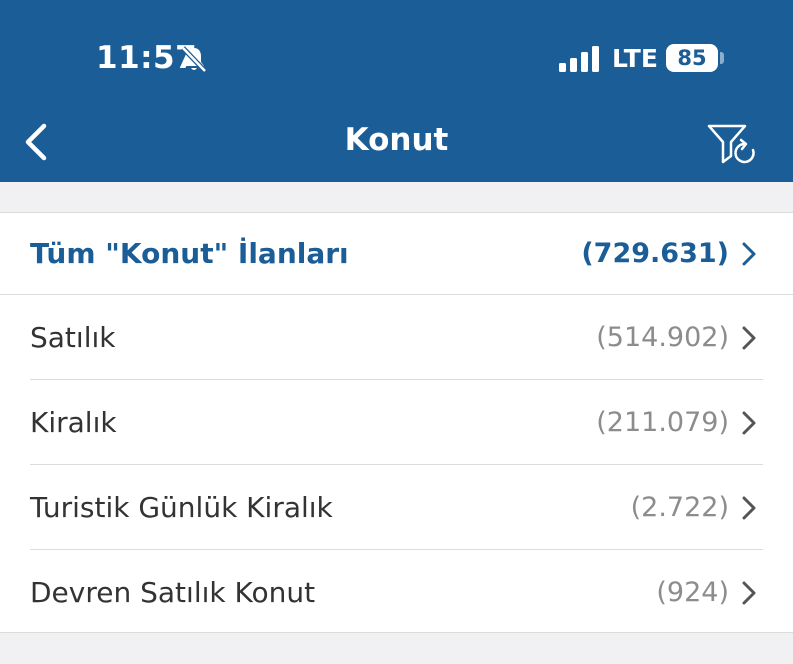 The image size is (793, 664). Describe the element at coordinates (722, 58) in the screenshot. I see `battery-nub` at that location.